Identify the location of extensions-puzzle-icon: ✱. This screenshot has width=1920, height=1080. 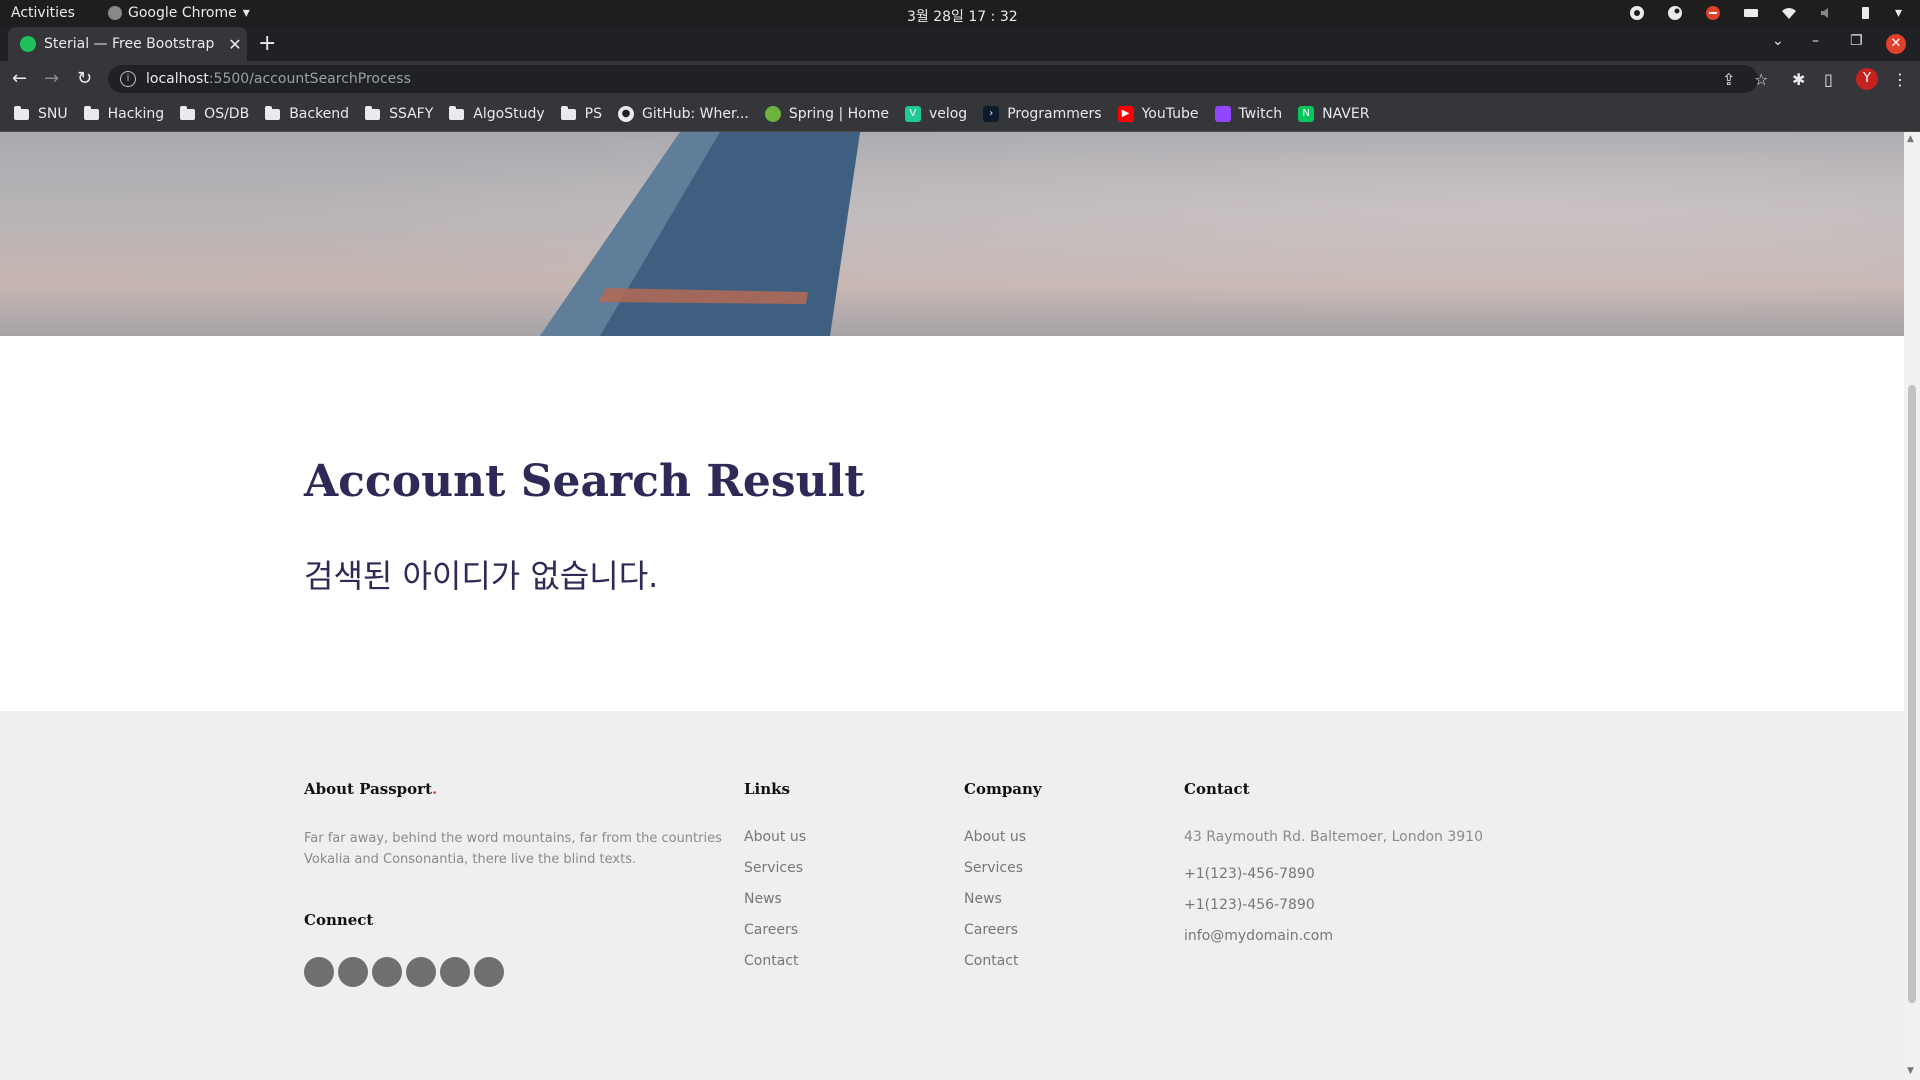
(1798, 79).